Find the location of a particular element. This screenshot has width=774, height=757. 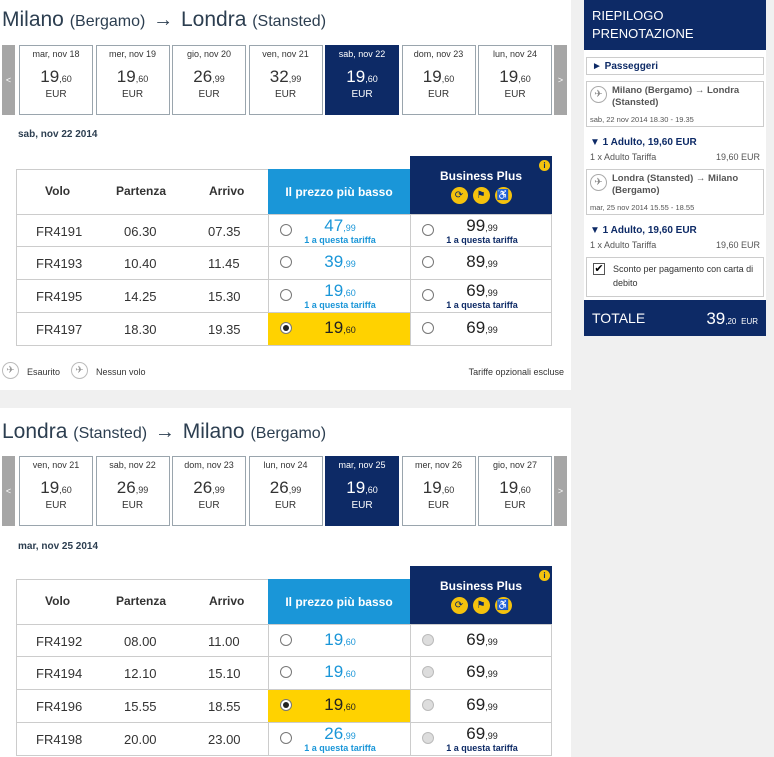

fare-price: 99,99 is located at coordinates (482, 226).